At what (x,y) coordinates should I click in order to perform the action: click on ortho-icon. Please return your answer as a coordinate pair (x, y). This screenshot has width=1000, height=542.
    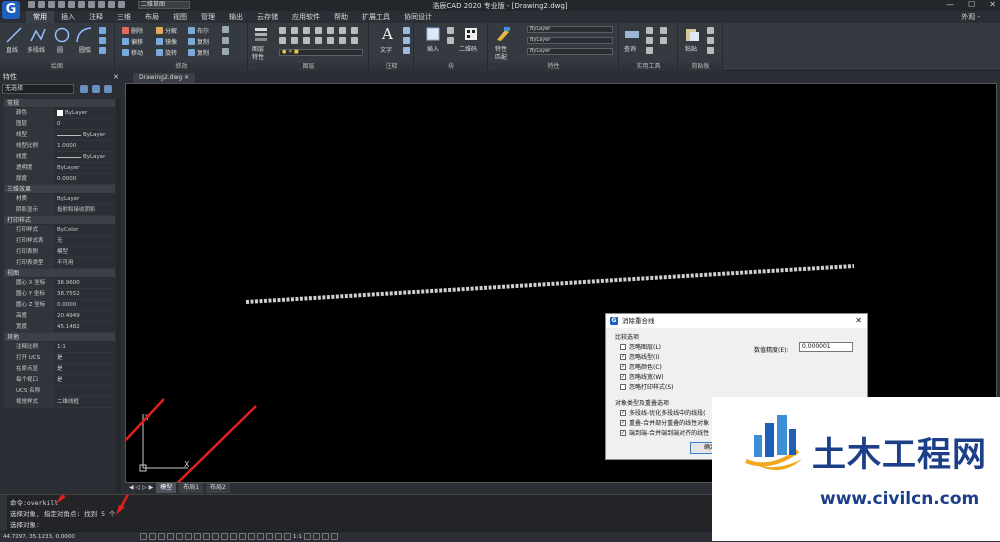
    Looking at the image, I should click on (161, 536).